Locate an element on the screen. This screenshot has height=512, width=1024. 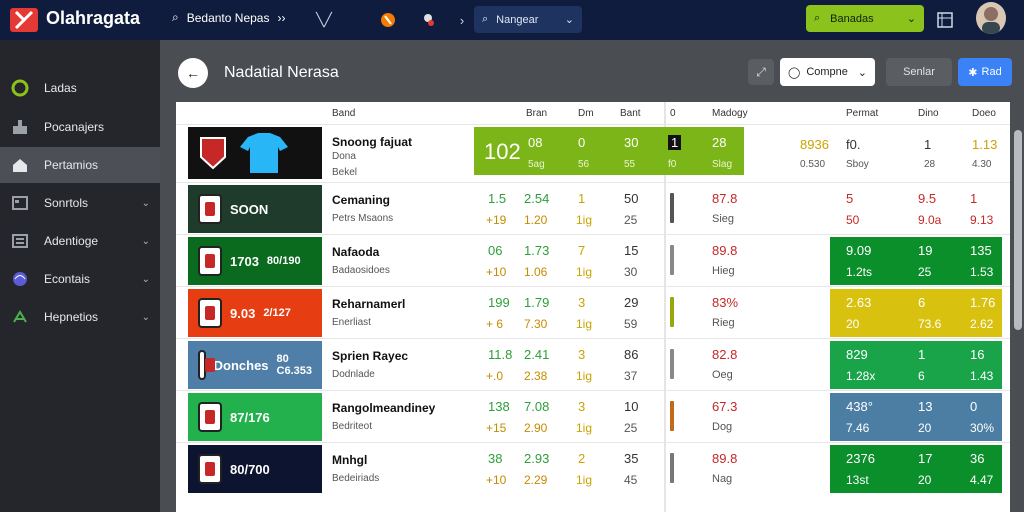
team-sub: Enerliast is located at coordinates (351, 322).